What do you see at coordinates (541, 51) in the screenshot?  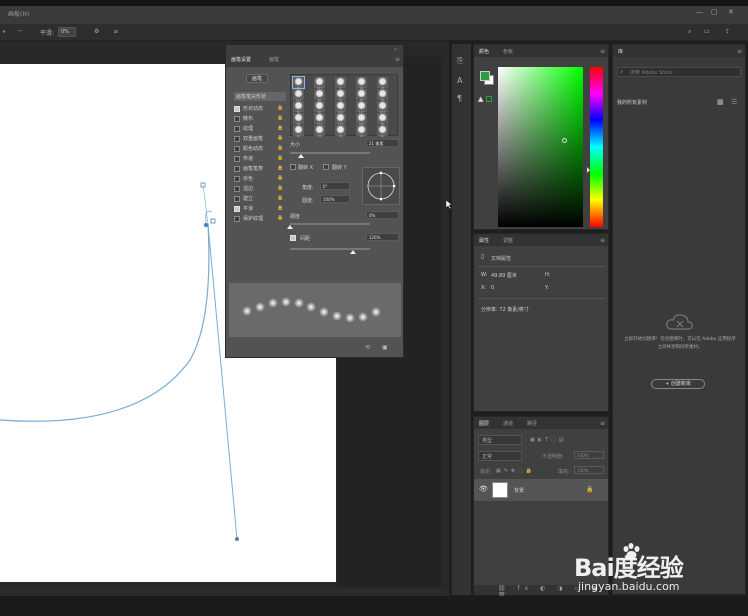 I see `color-panel-header: 颜色 色板 ≡` at bounding box center [541, 51].